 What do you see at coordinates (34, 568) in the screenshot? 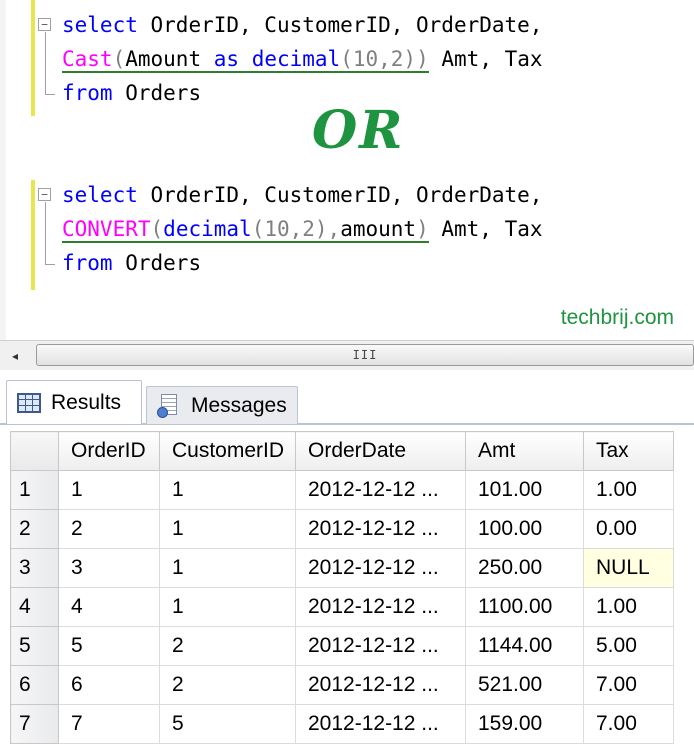
I see `row-number: 3` at bounding box center [34, 568].